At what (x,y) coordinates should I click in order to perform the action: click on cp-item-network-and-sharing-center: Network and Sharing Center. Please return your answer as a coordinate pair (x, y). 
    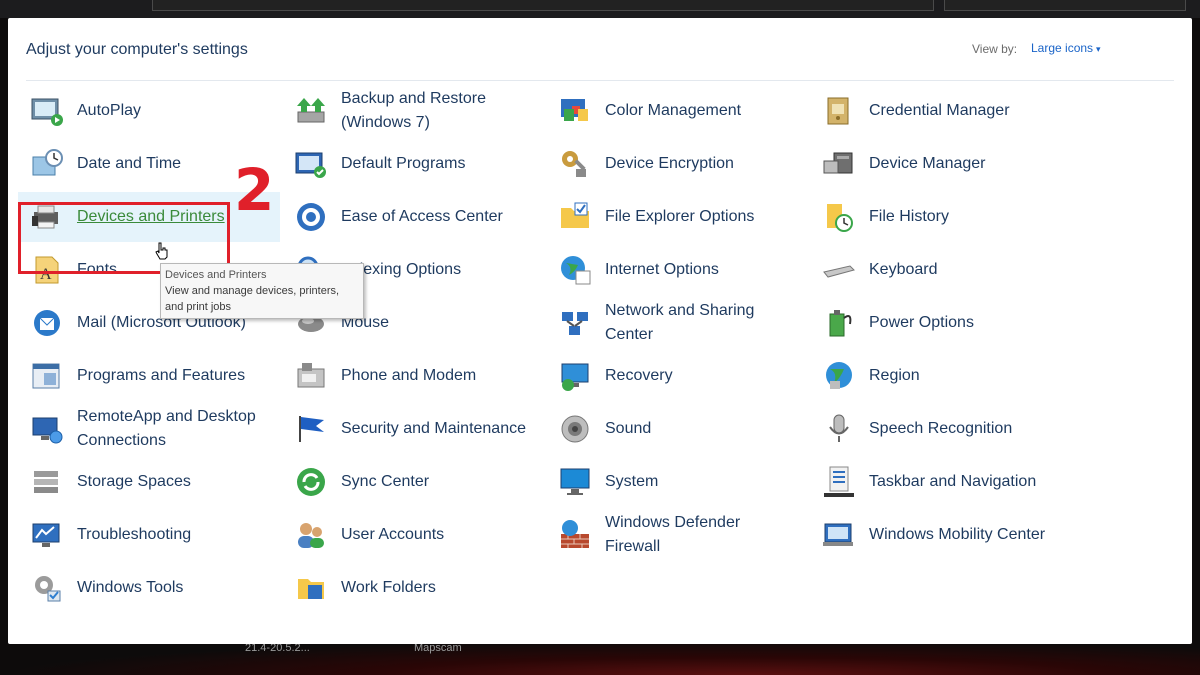
    Looking at the image, I should click on (677, 323).